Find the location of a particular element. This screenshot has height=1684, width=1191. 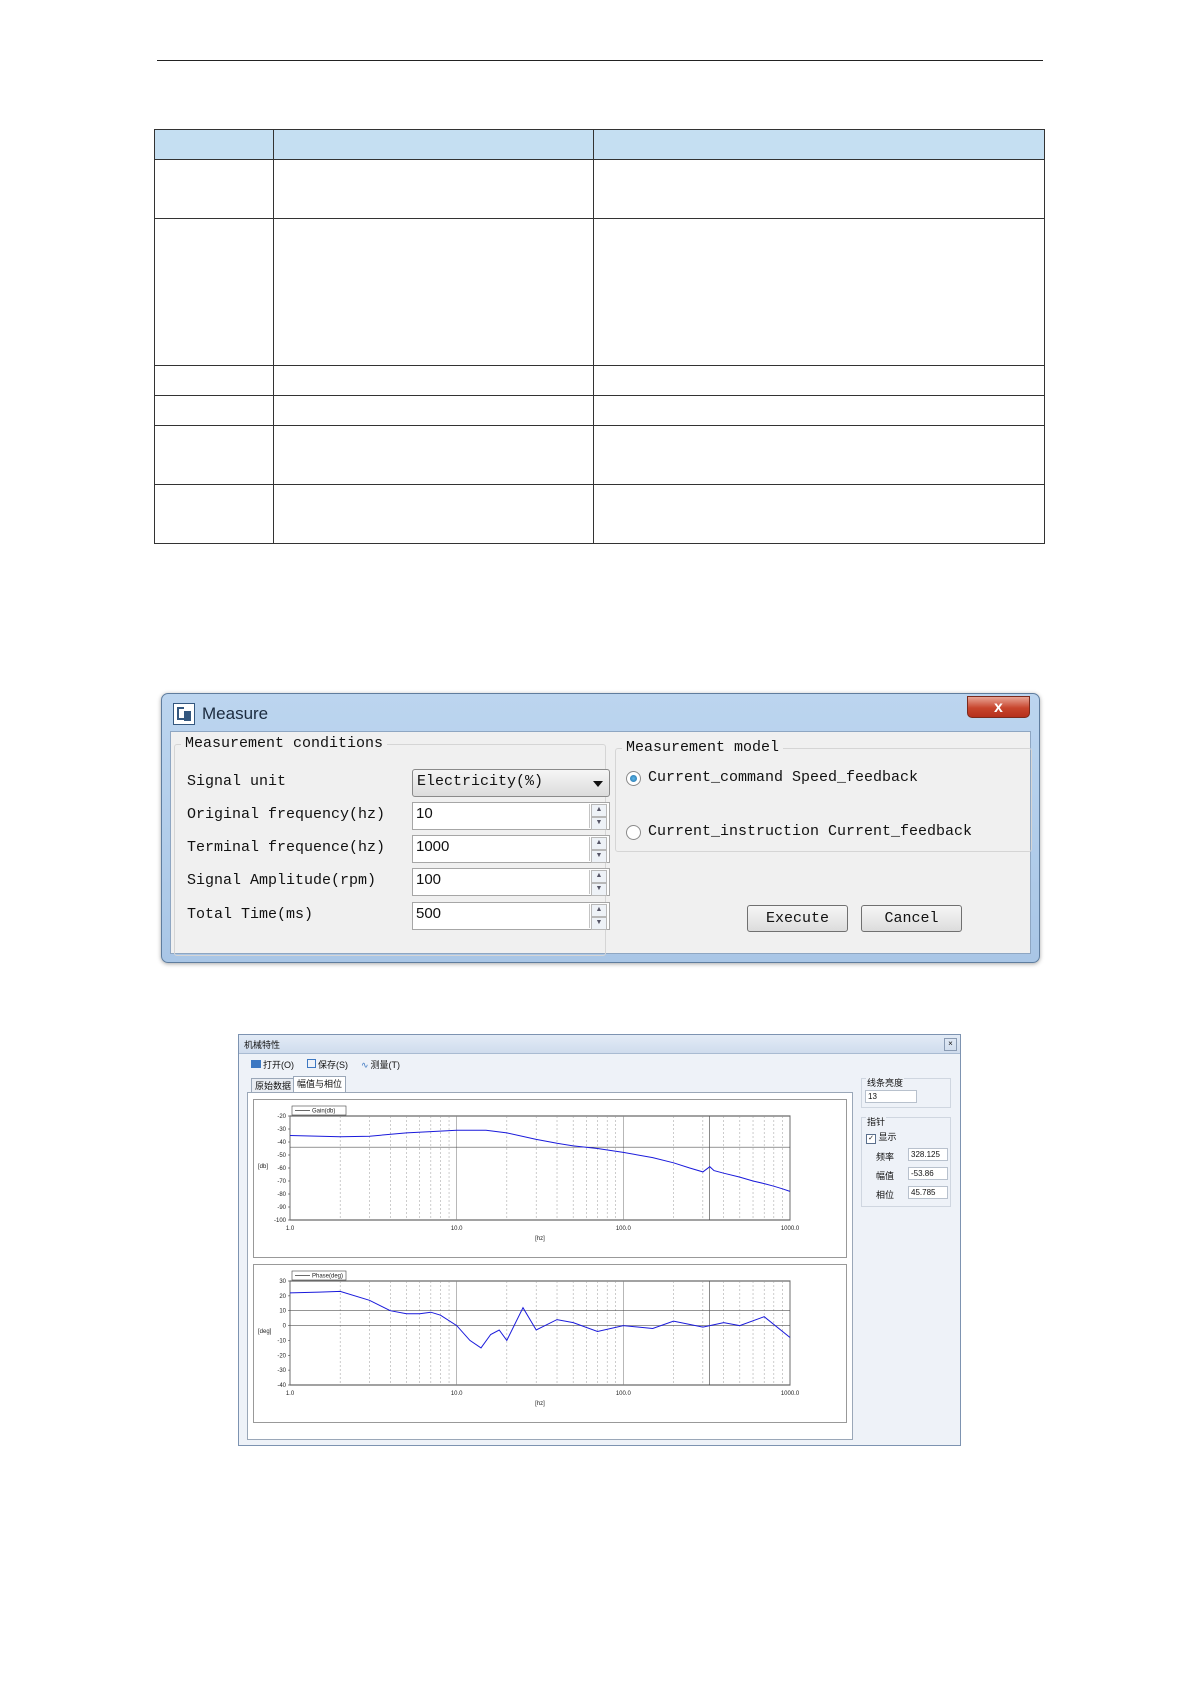

checkbox-checked-icon: ✓ is located at coordinates (871, 1139).